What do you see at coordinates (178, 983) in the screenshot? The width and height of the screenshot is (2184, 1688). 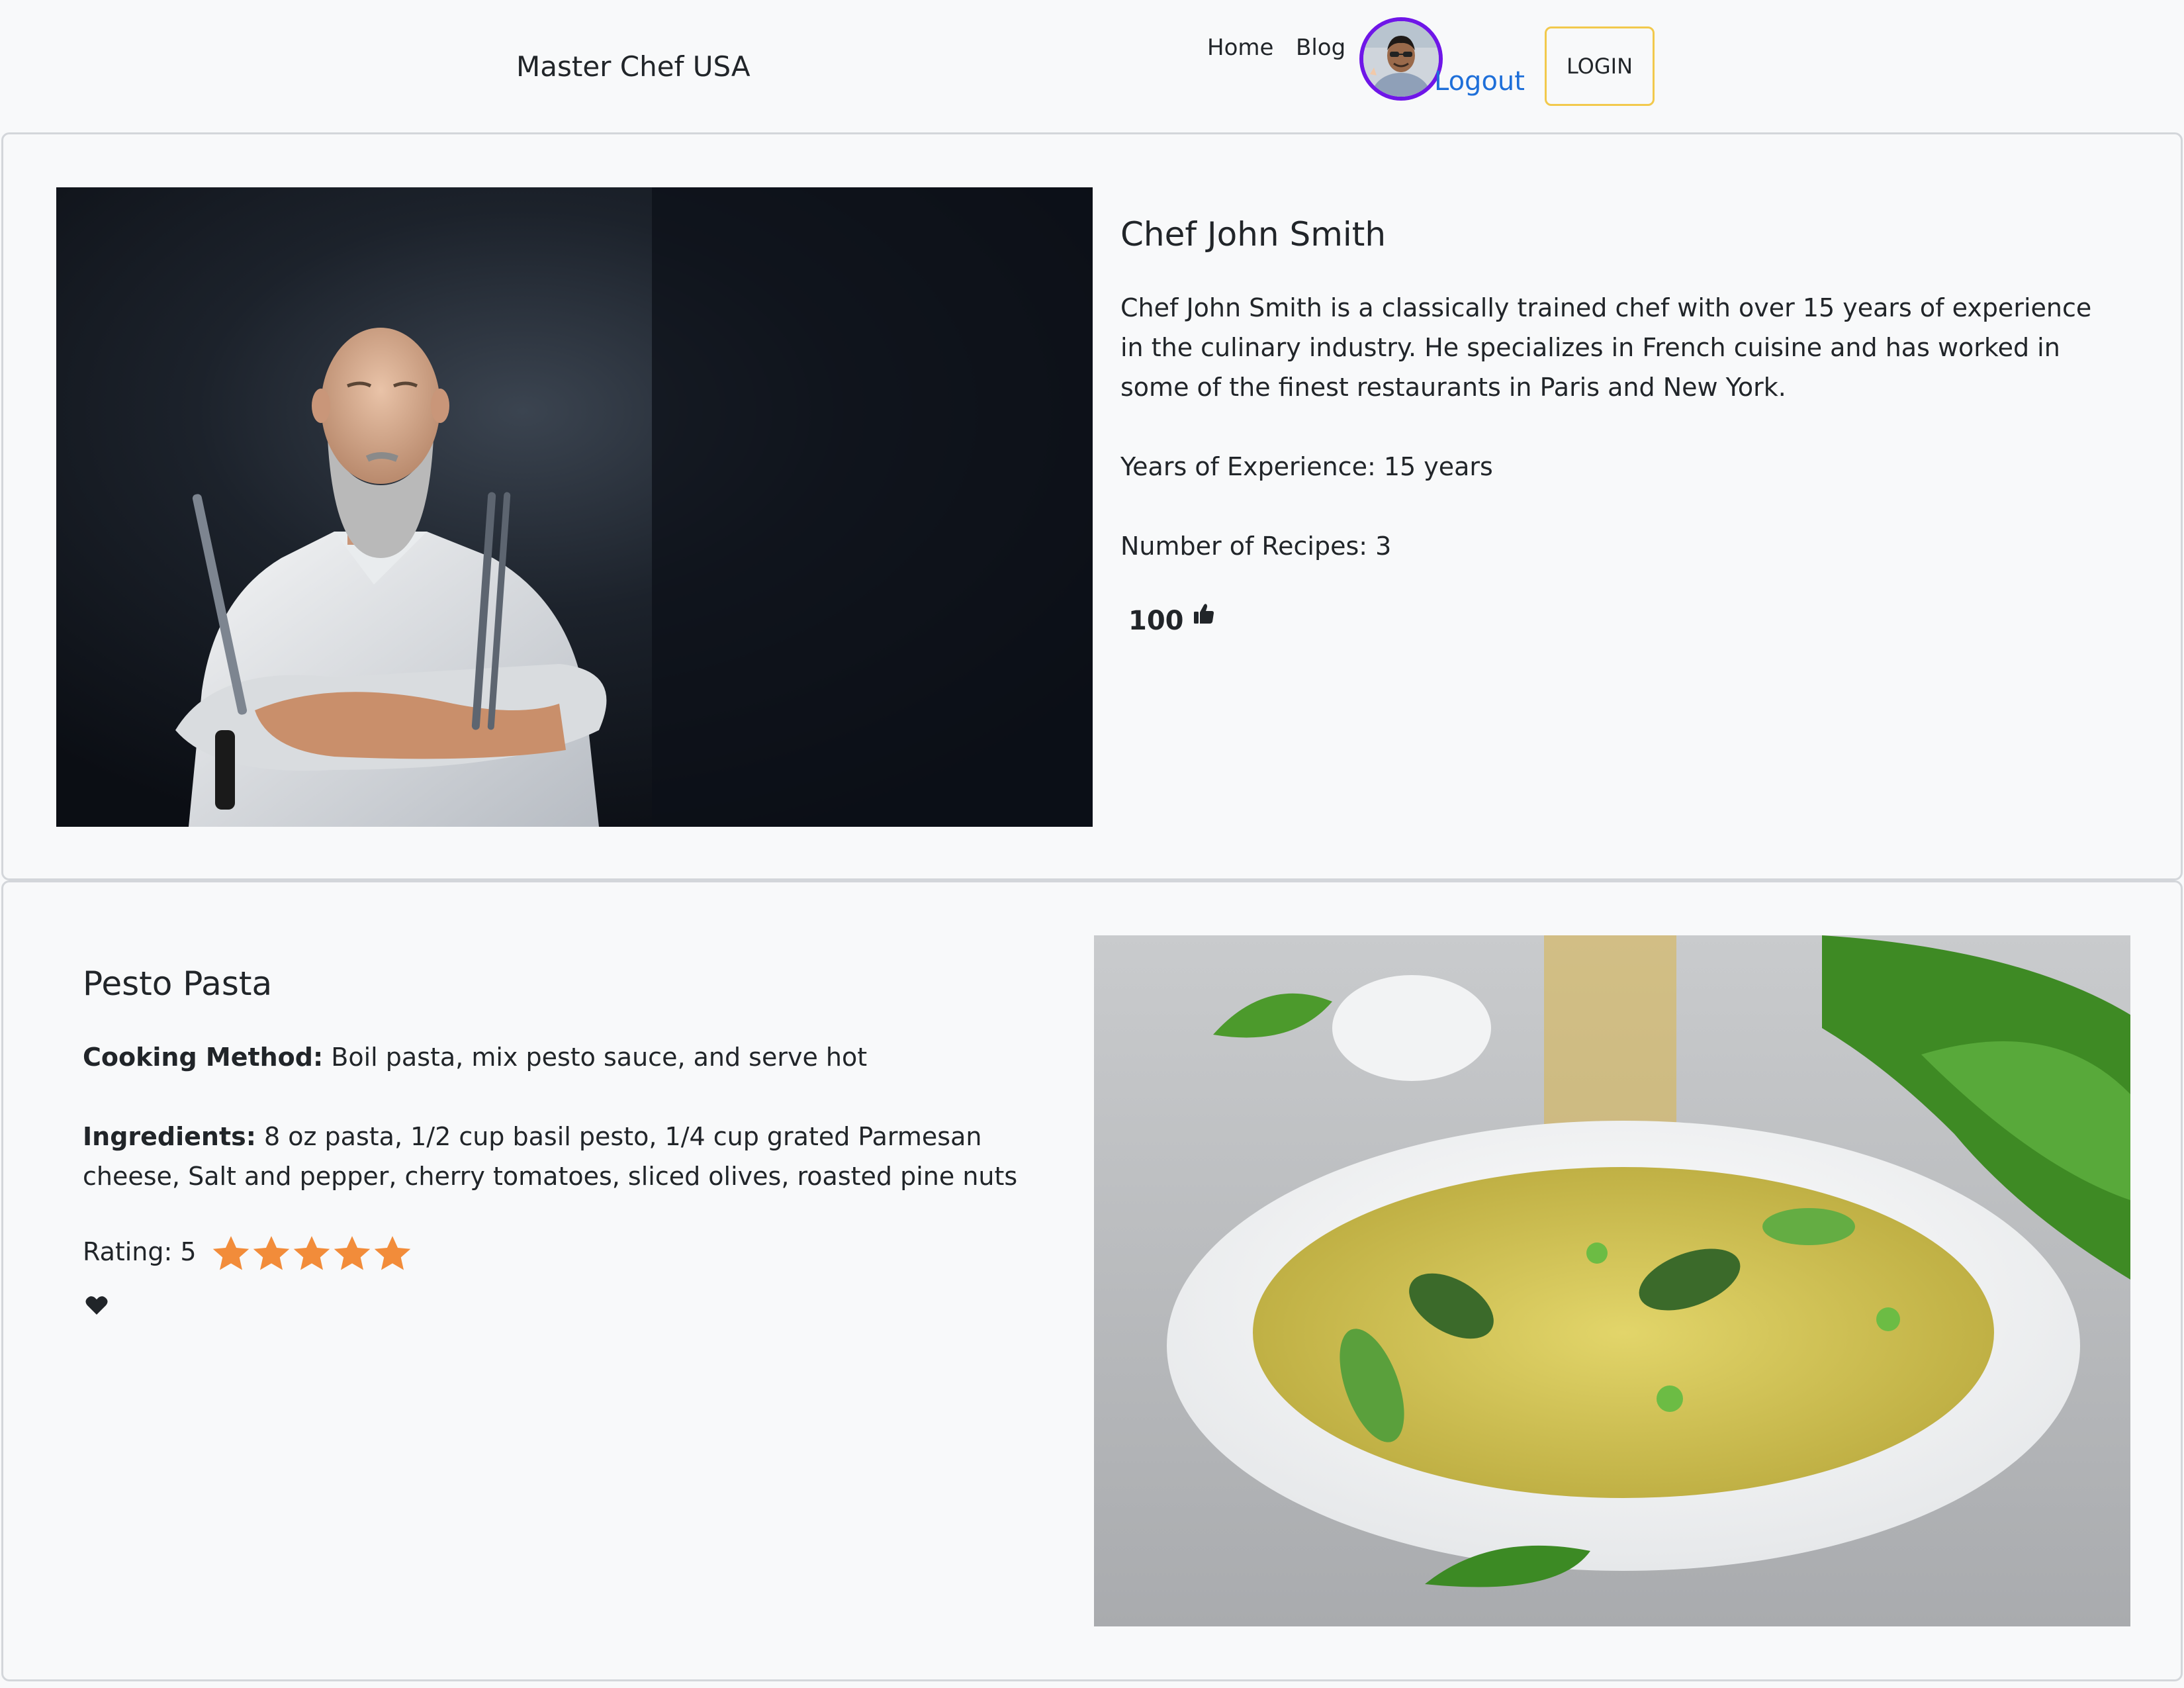 I see `recipe-title: Pesto Pasta` at bounding box center [178, 983].